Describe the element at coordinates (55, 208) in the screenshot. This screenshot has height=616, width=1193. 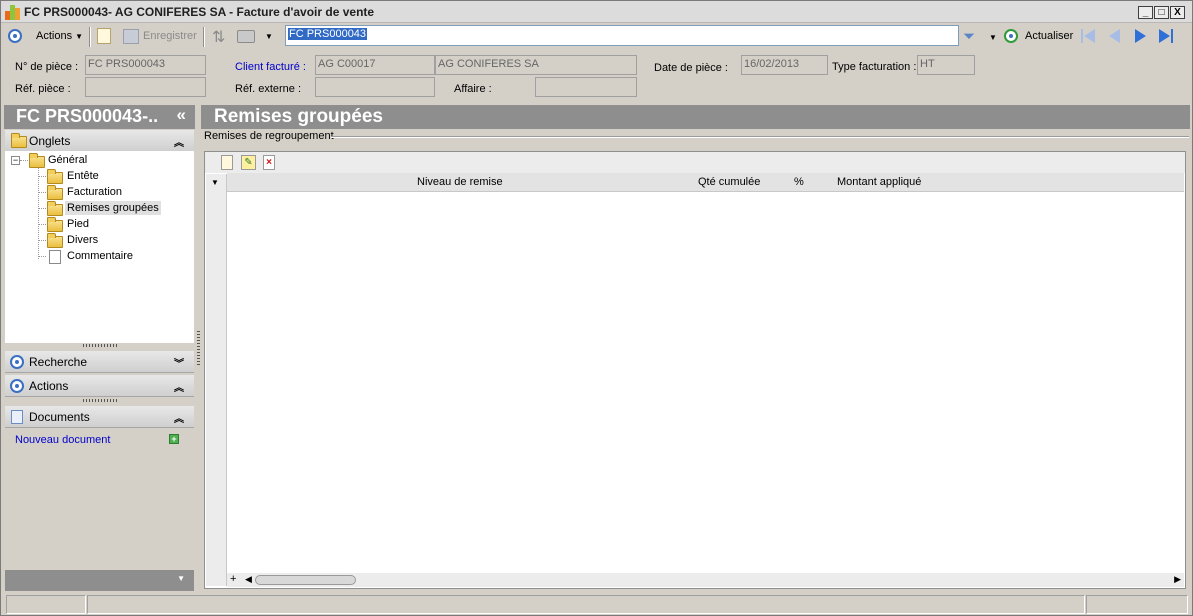
I see `folder-open-icon` at that location.